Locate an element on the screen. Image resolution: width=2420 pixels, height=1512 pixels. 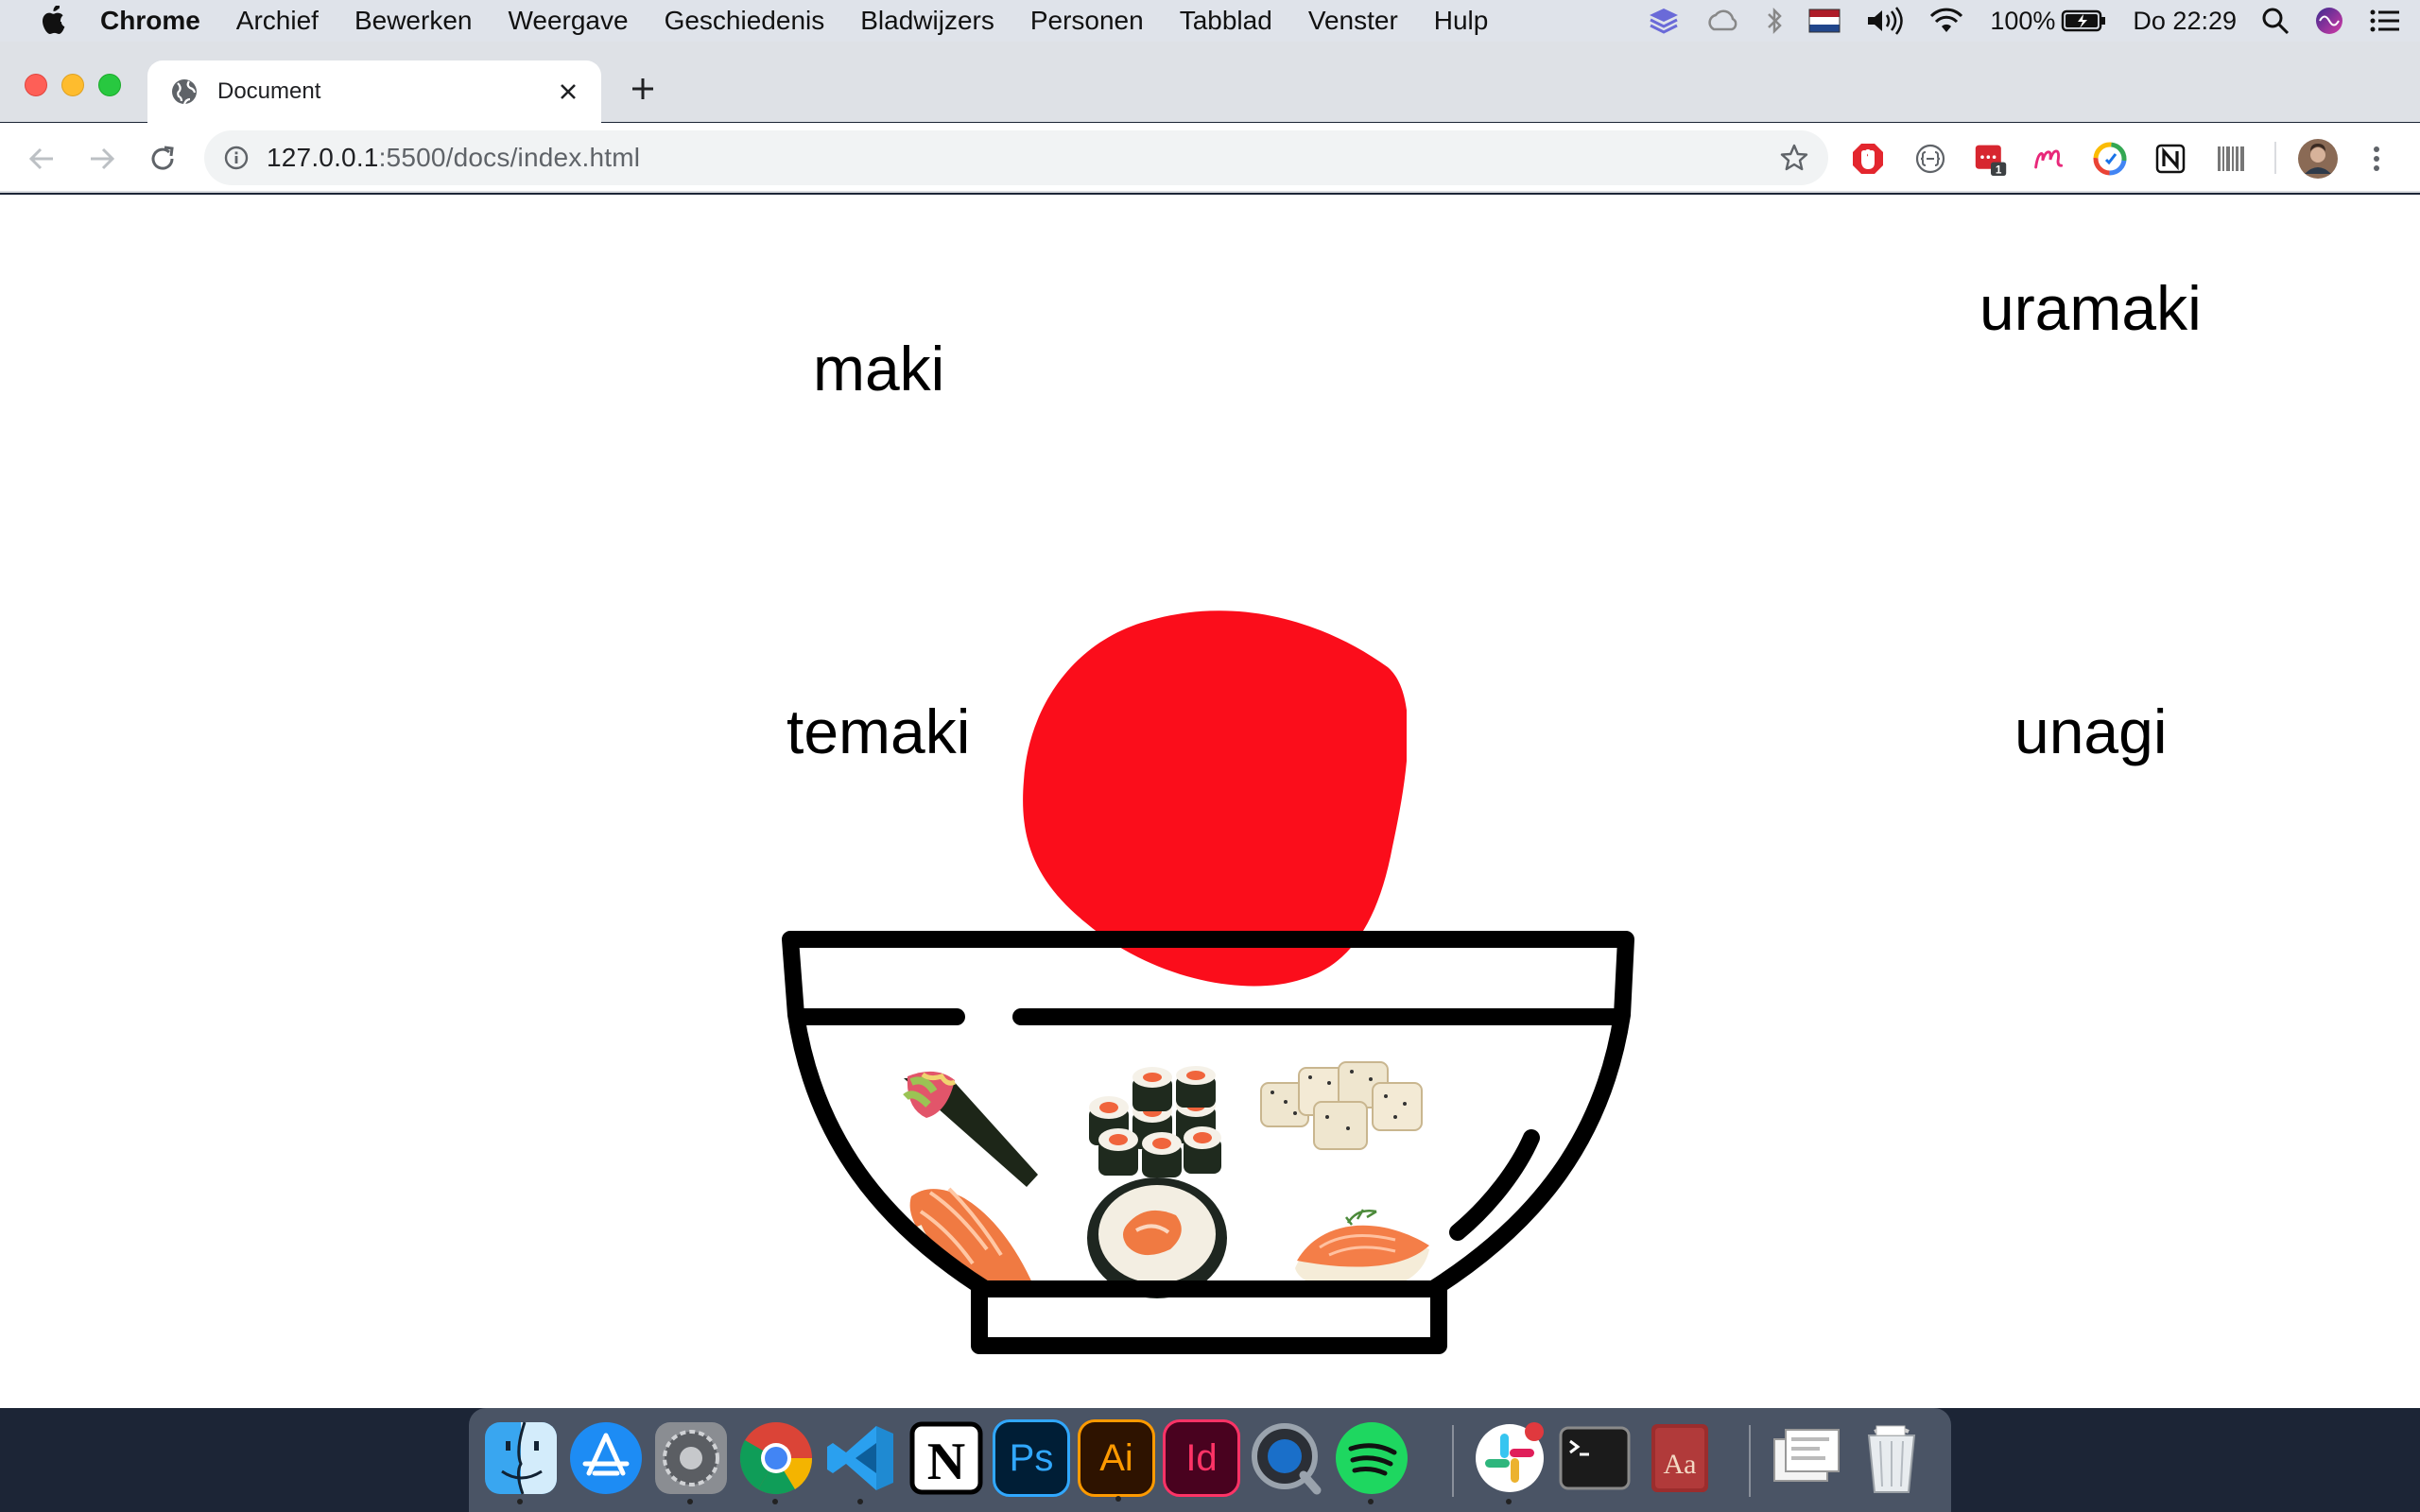
app-store-dock-icon is located at coordinates (606, 1458).